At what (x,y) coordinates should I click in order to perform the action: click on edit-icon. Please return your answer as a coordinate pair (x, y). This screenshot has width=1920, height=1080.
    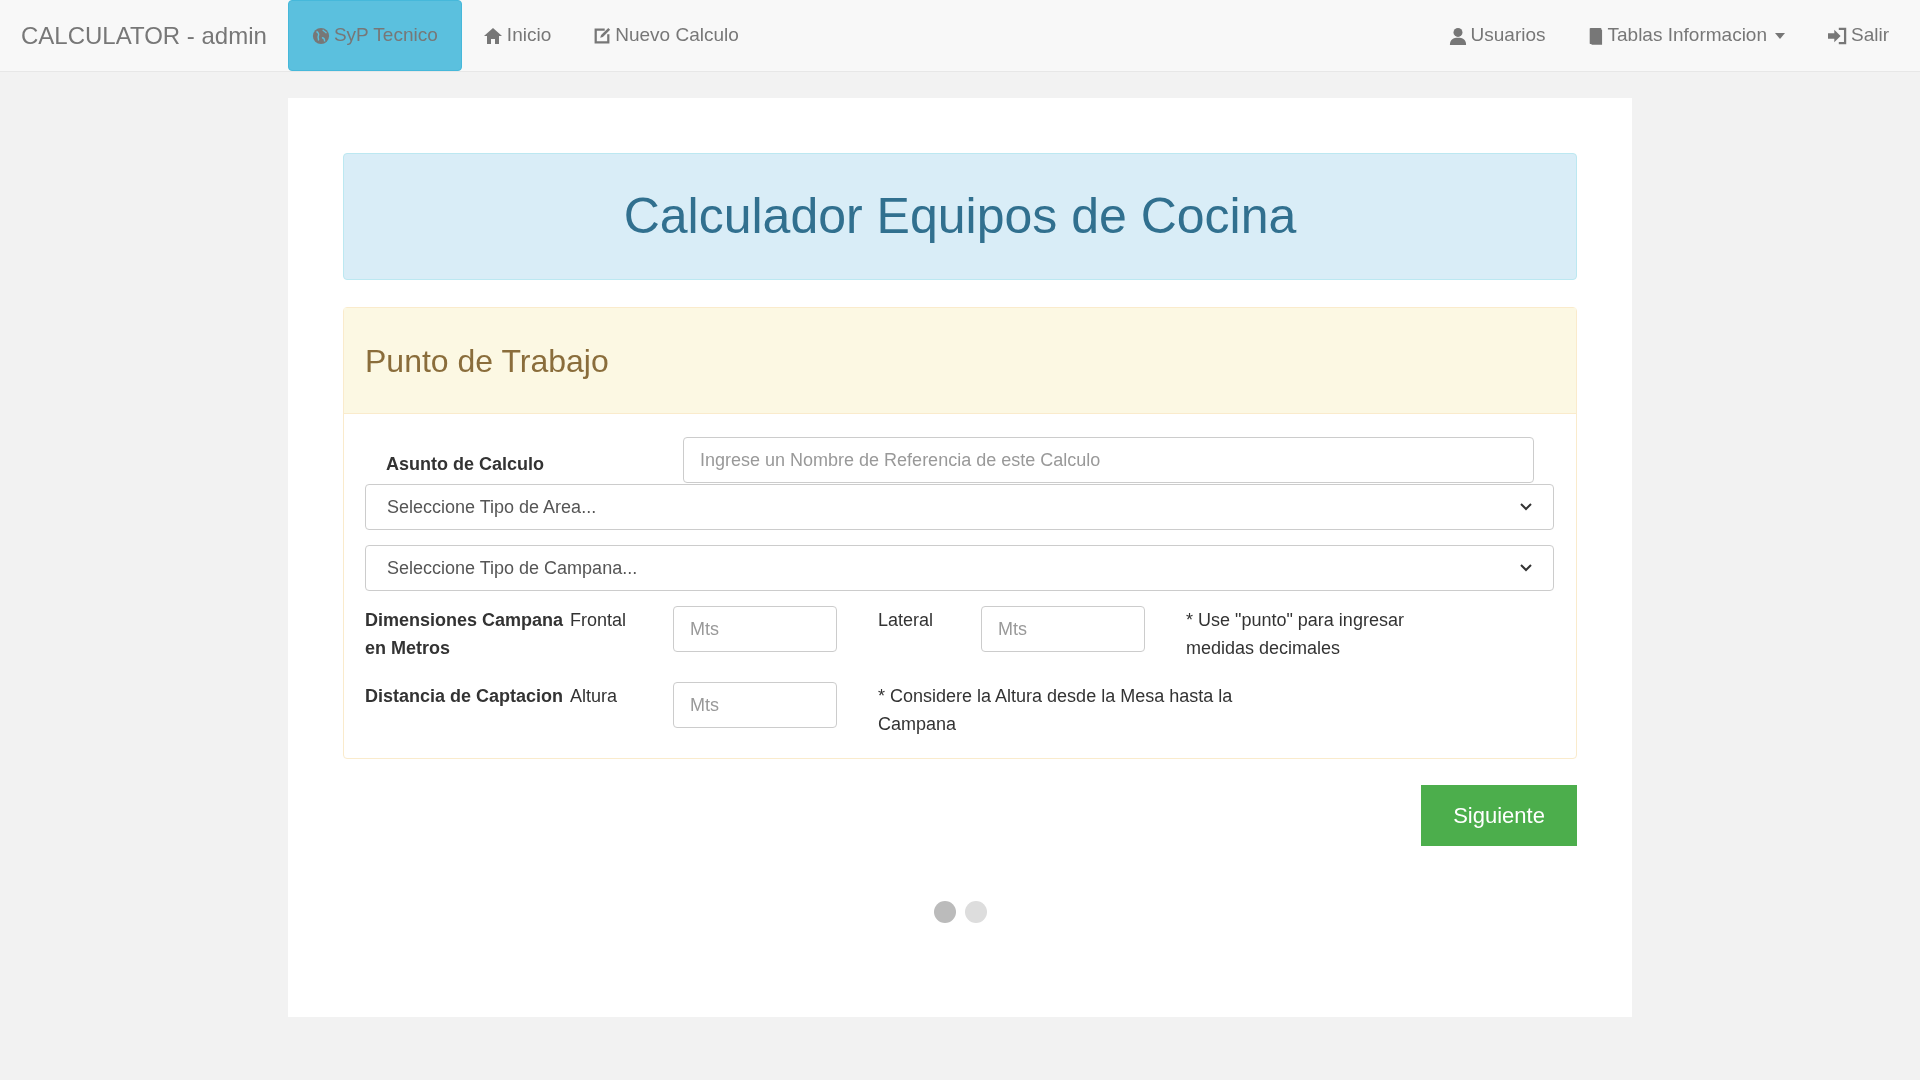
    Looking at the image, I should click on (602, 35).